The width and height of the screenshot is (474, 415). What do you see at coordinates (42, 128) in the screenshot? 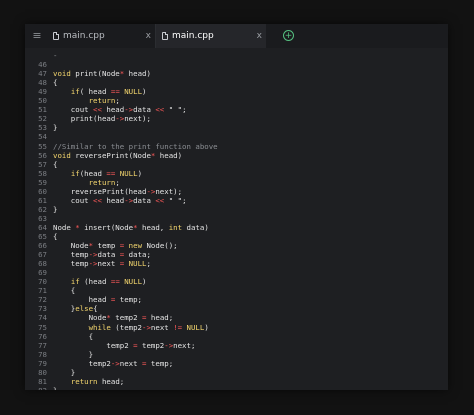
I see `line-number: 53` at bounding box center [42, 128].